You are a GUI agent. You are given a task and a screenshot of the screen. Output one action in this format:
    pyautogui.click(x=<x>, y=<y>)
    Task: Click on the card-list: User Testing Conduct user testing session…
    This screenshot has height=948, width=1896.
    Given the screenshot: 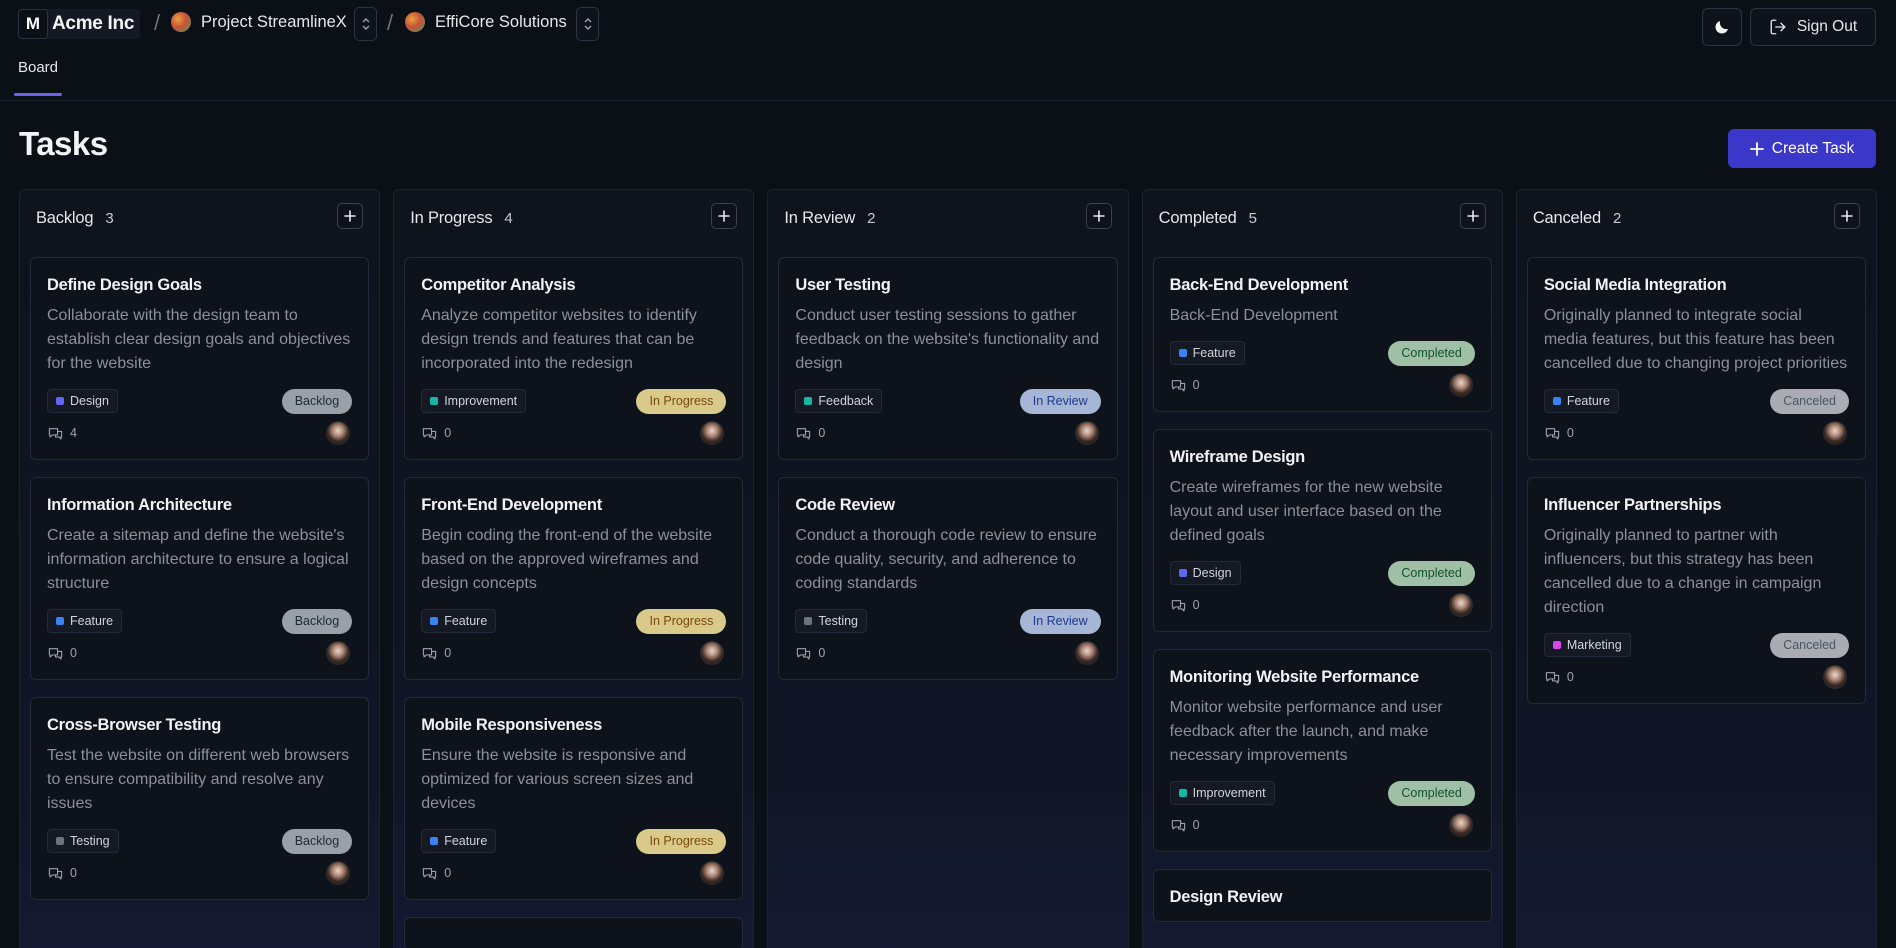 What is the action you would take?
    pyautogui.click(x=947, y=463)
    